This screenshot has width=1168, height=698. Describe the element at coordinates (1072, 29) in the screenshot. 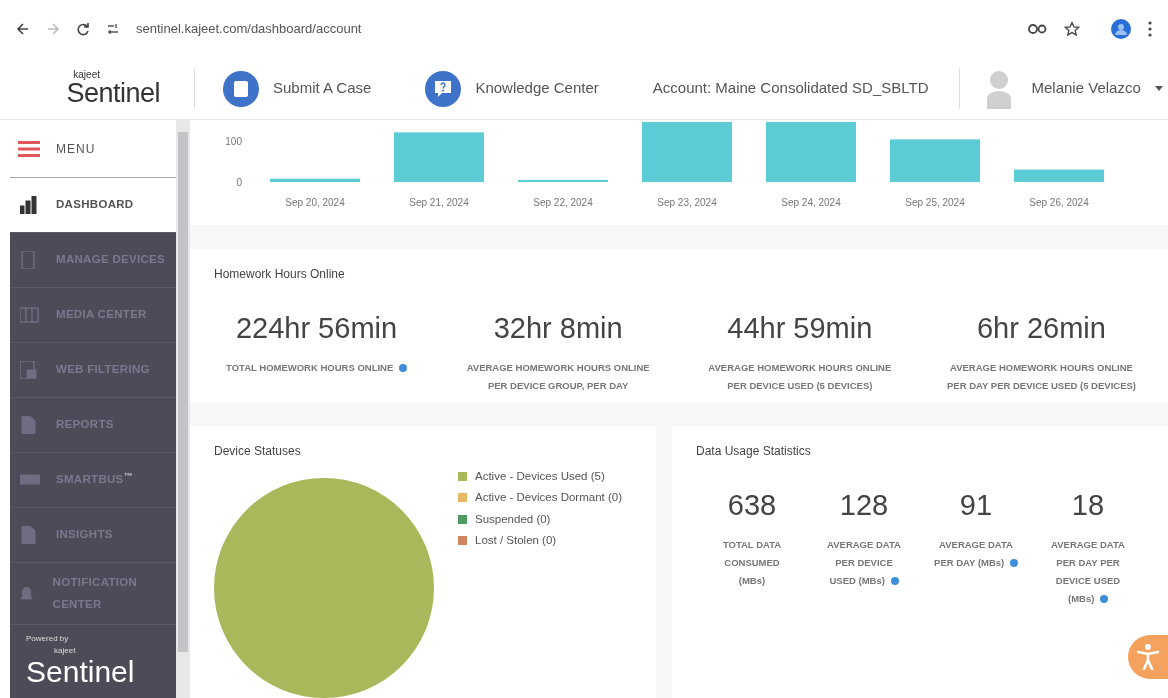

I see `star-icon` at that location.